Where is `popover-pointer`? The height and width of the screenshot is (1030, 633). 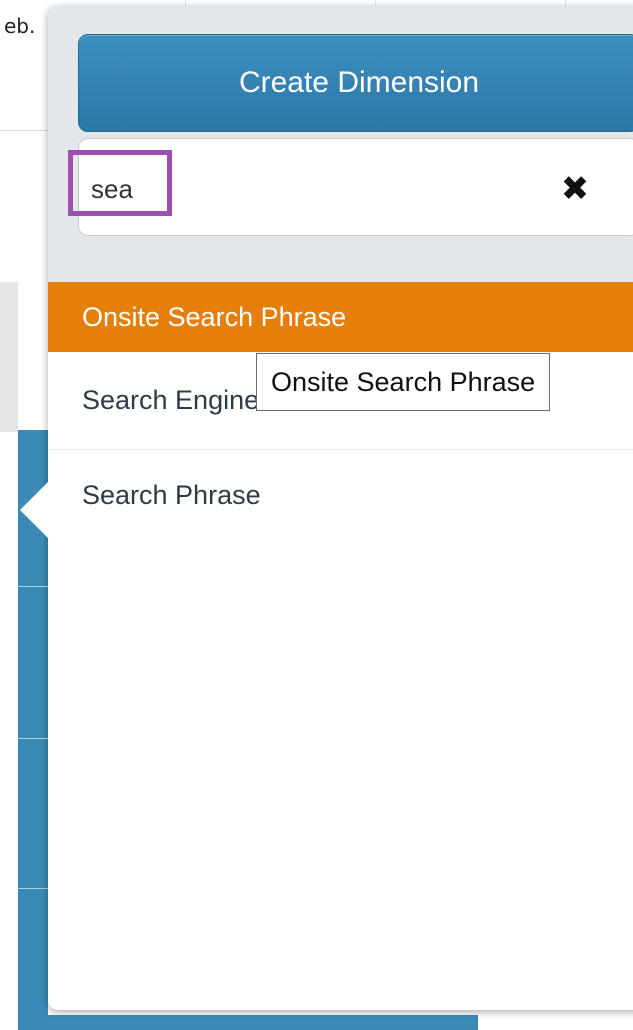
popover-pointer is located at coordinates (35, 510).